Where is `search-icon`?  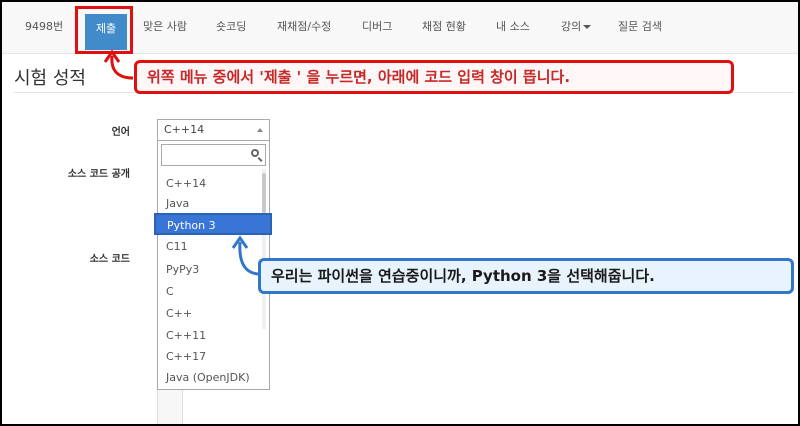 search-icon is located at coordinates (255, 153).